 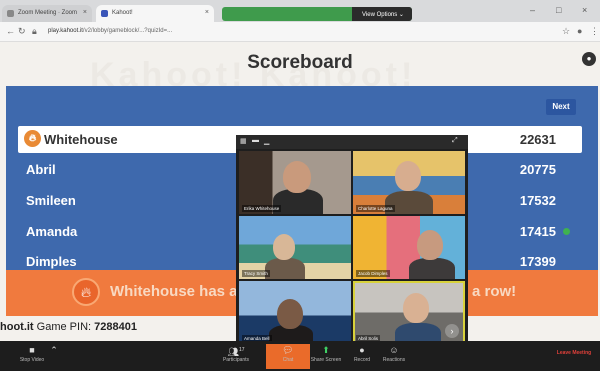 I want to click on tab-label: Kahoot!, so click(x=122, y=13).